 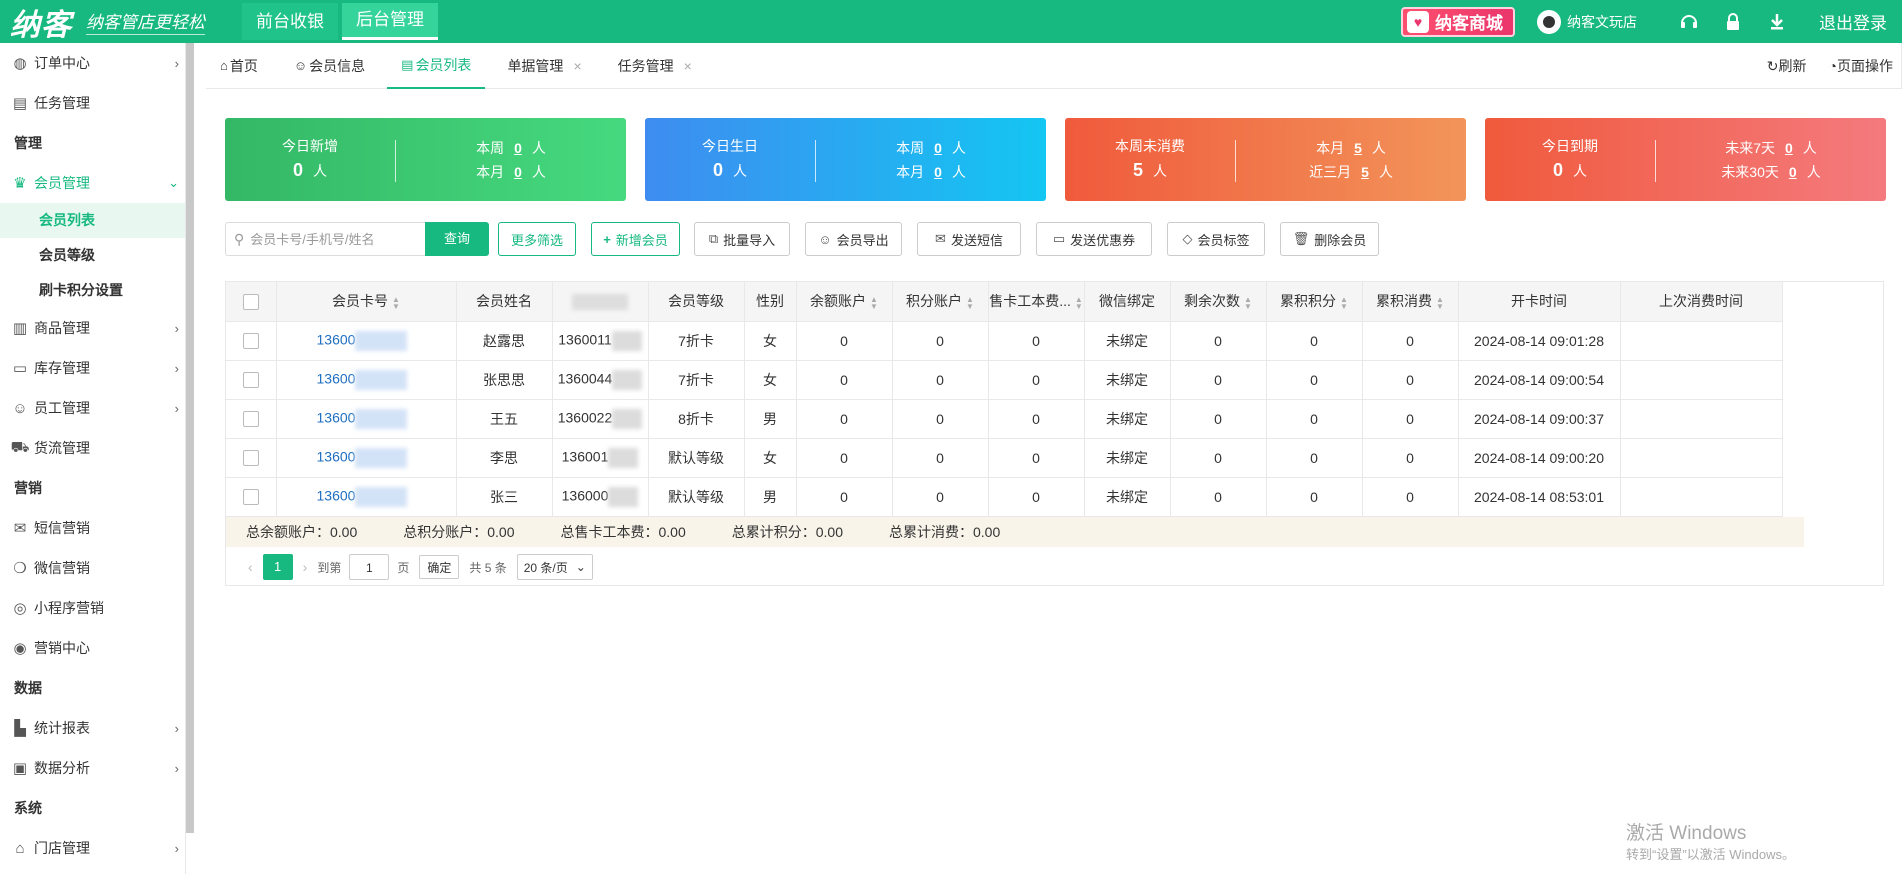 I want to click on col-card-no: 会员卡号 ▲ ▼, so click(x=366, y=302).